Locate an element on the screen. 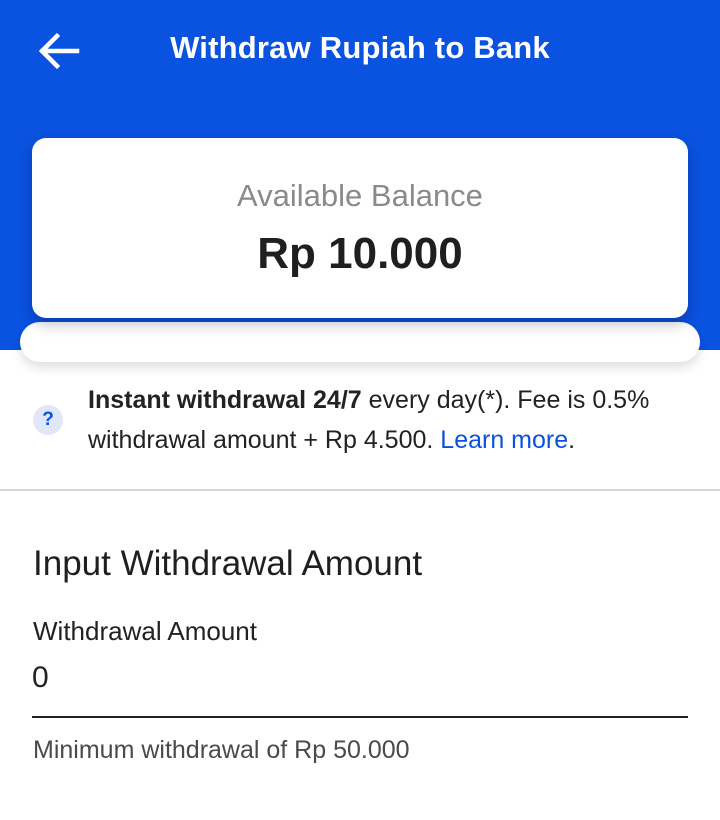  question-icon: ? is located at coordinates (48, 420).